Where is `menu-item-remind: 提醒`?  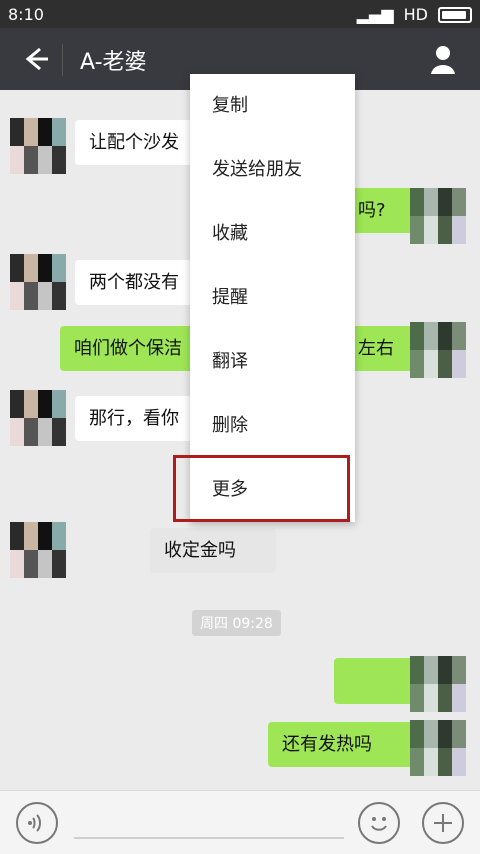 menu-item-remind: 提醒 is located at coordinates (272, 298).